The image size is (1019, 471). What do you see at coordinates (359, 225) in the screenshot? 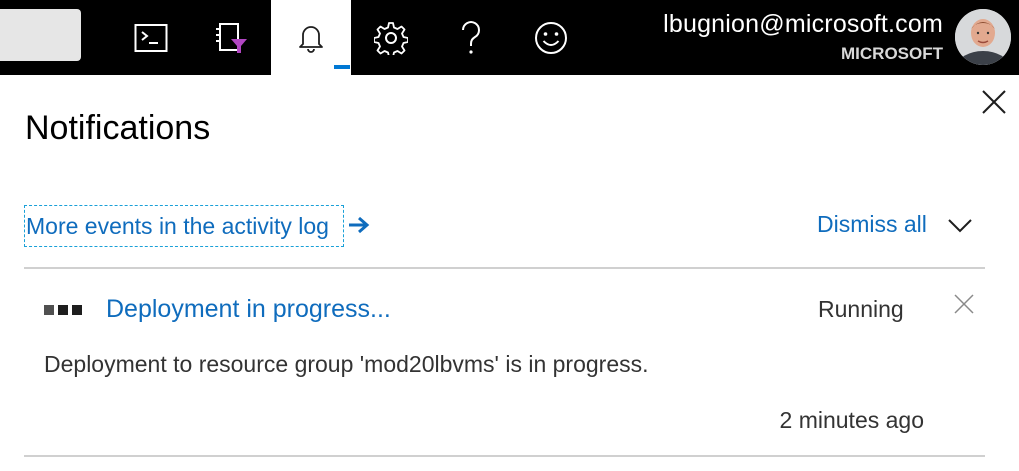
I see `arrow-right-icon` at bounding box center [359, 225].